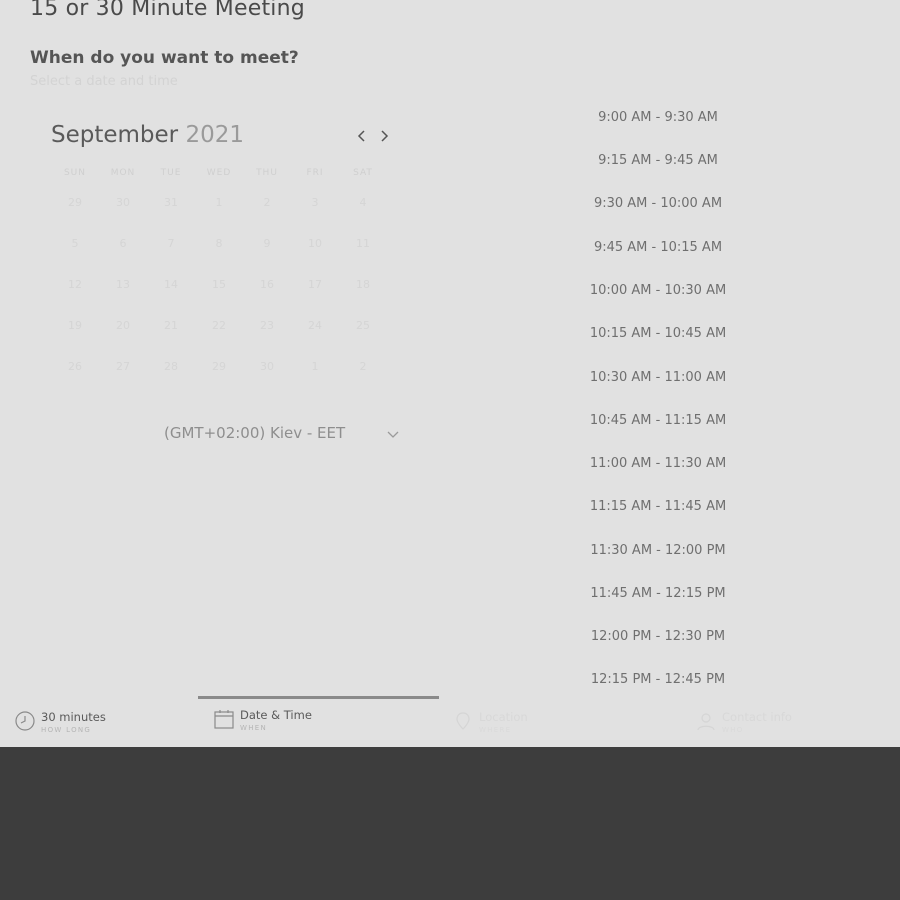 The image size is (900, 900). What do you see at coordinates (363, 325) in the screenshot?
I see `calendar-day: 25` at bounding box center [363, 325].